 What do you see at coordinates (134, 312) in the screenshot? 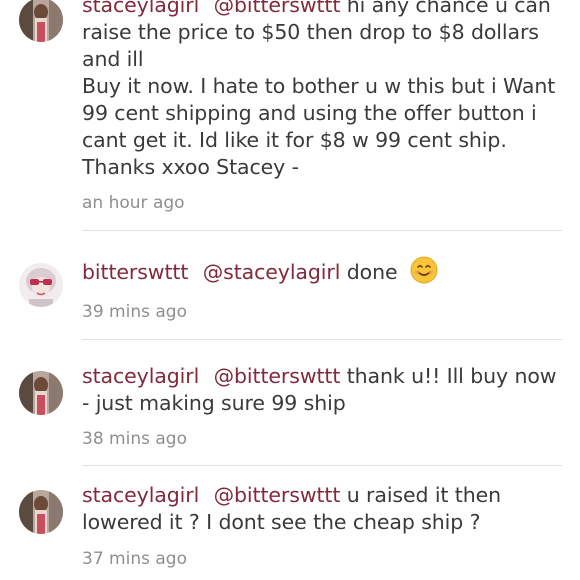
I see `comment-timestamp: 39 mins ago` at bounding box center [134, 312].